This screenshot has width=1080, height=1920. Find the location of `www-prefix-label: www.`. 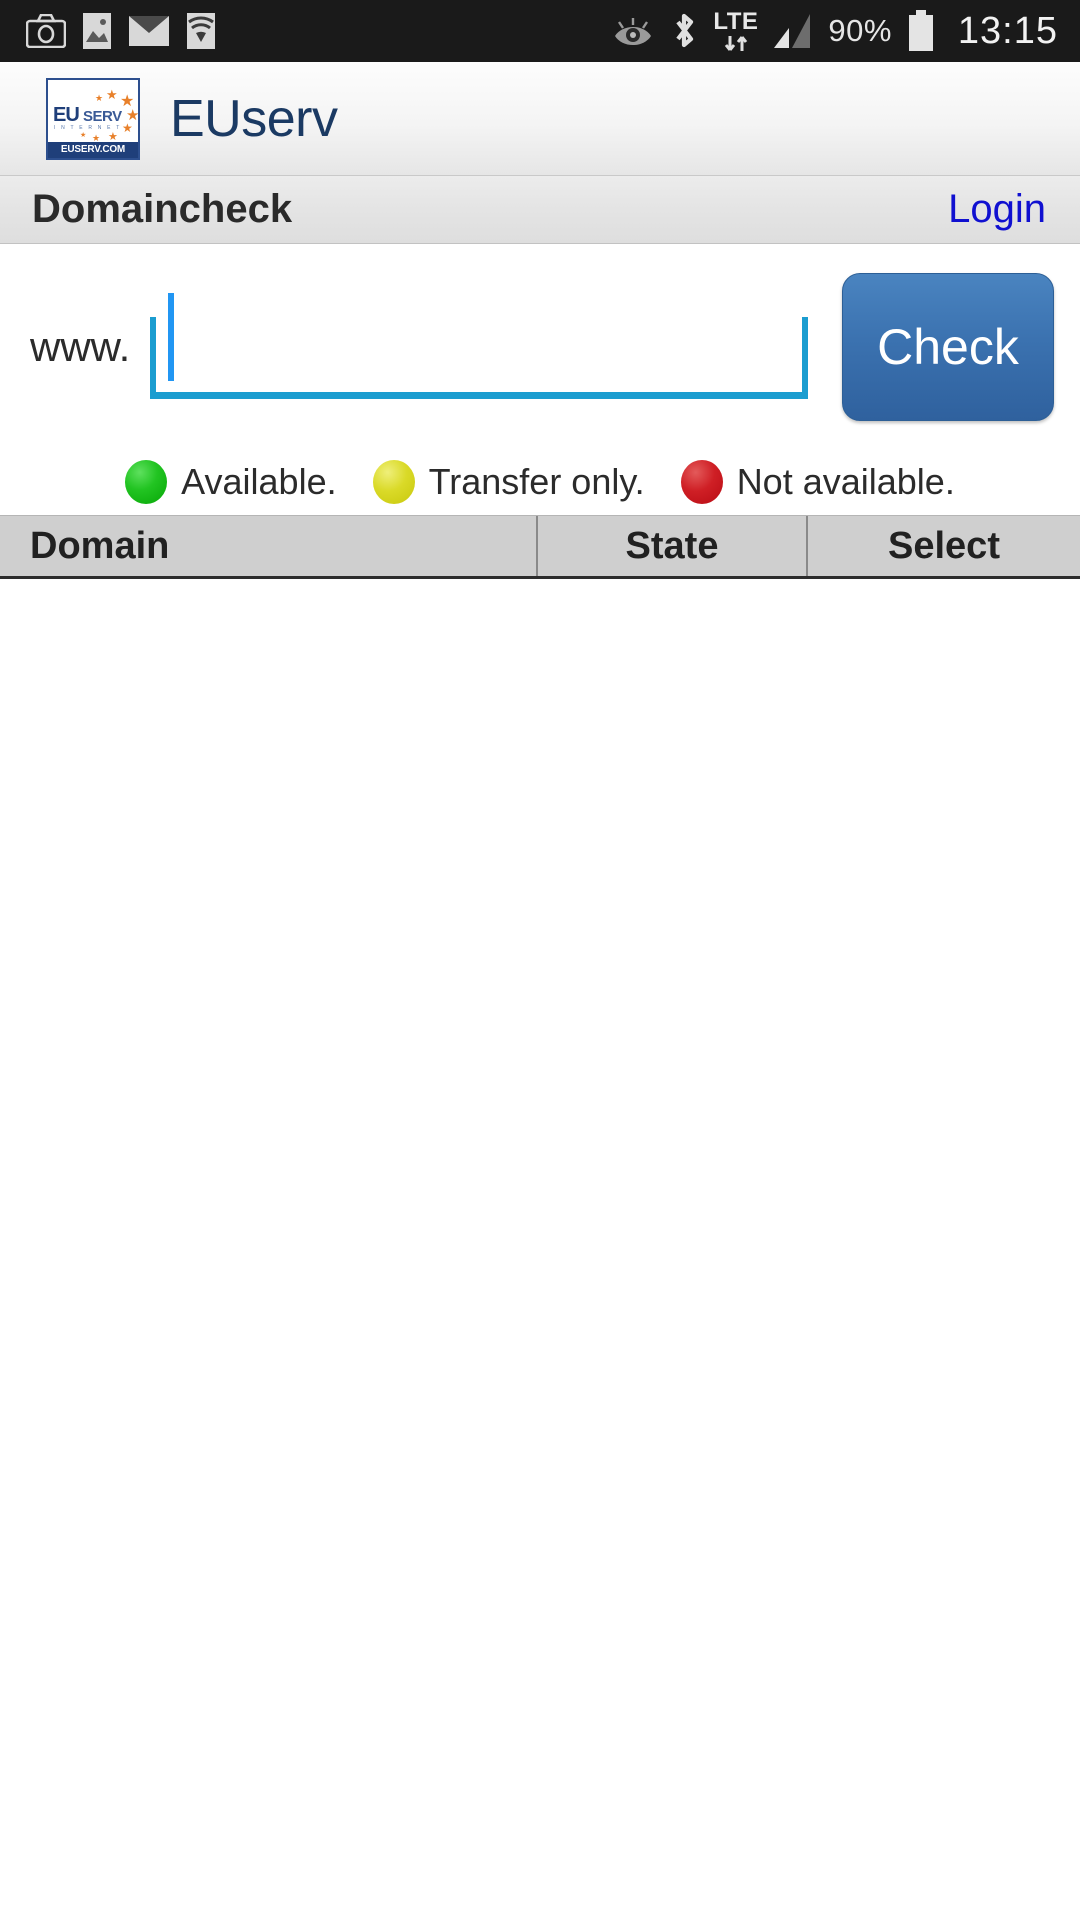

www-prefix-label: www. is located at coordinates (80, 346).